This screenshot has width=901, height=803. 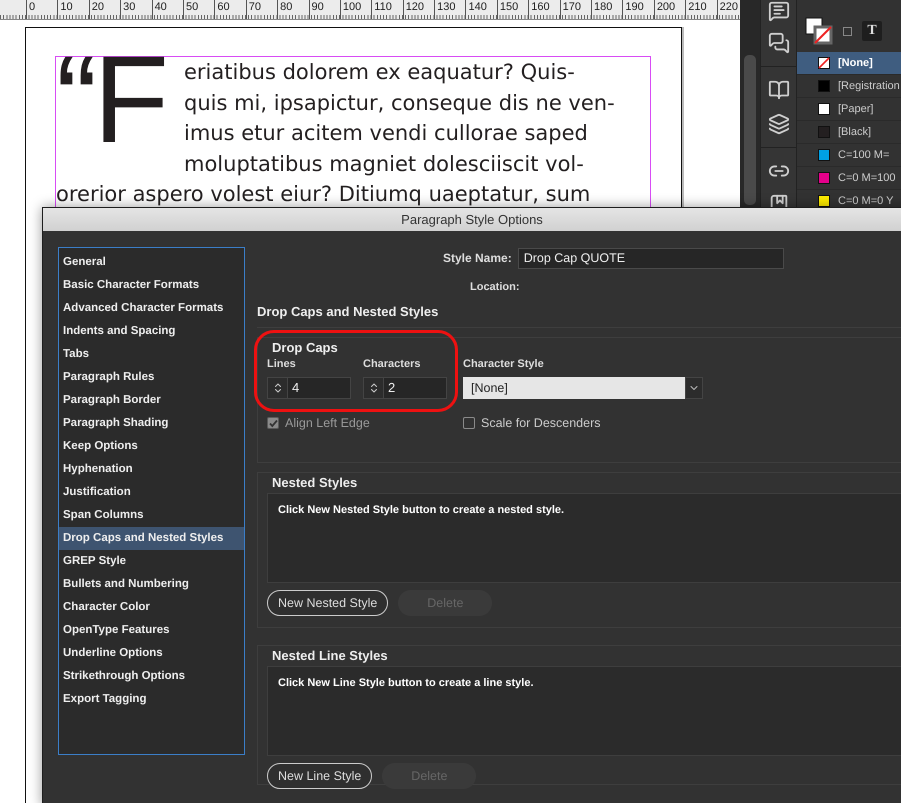 I want to click on category-item: Paragraph Shading, so click(x=151, y=423).